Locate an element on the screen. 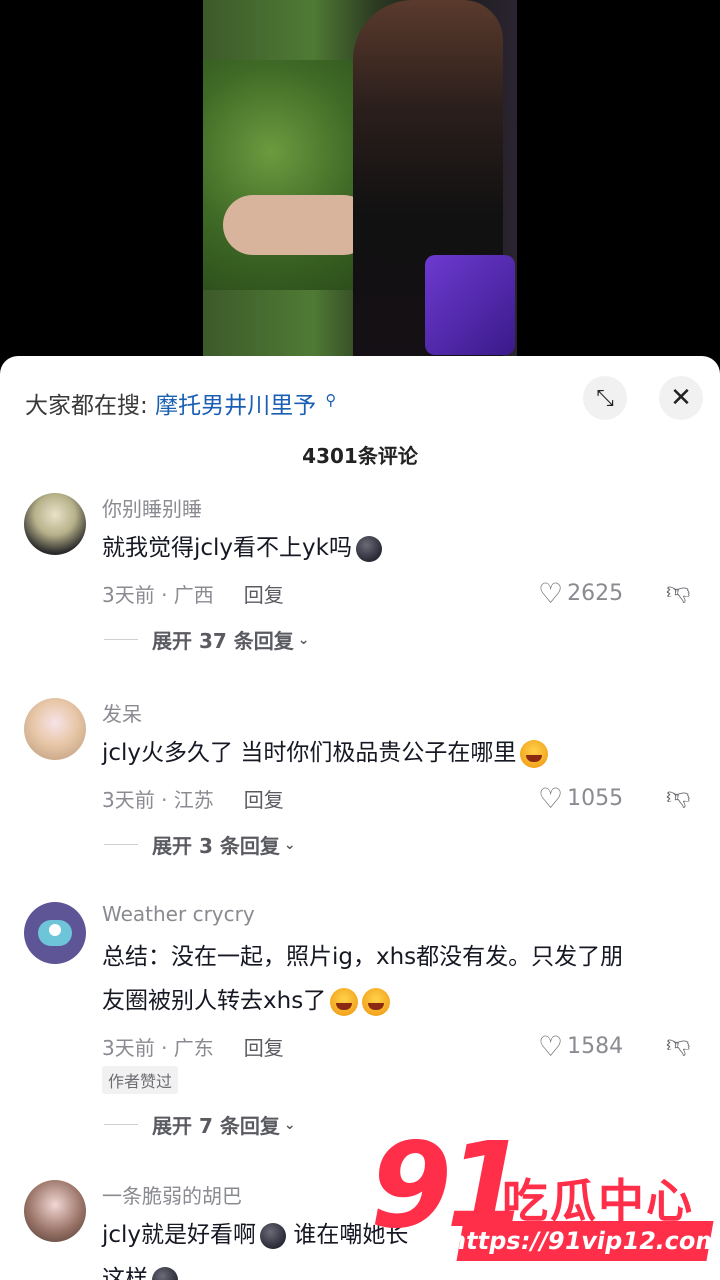 The height and width of the screenshot is (1280, 720). author-liked-badge: 作者赞过 is located at coordinates (140, 1080).